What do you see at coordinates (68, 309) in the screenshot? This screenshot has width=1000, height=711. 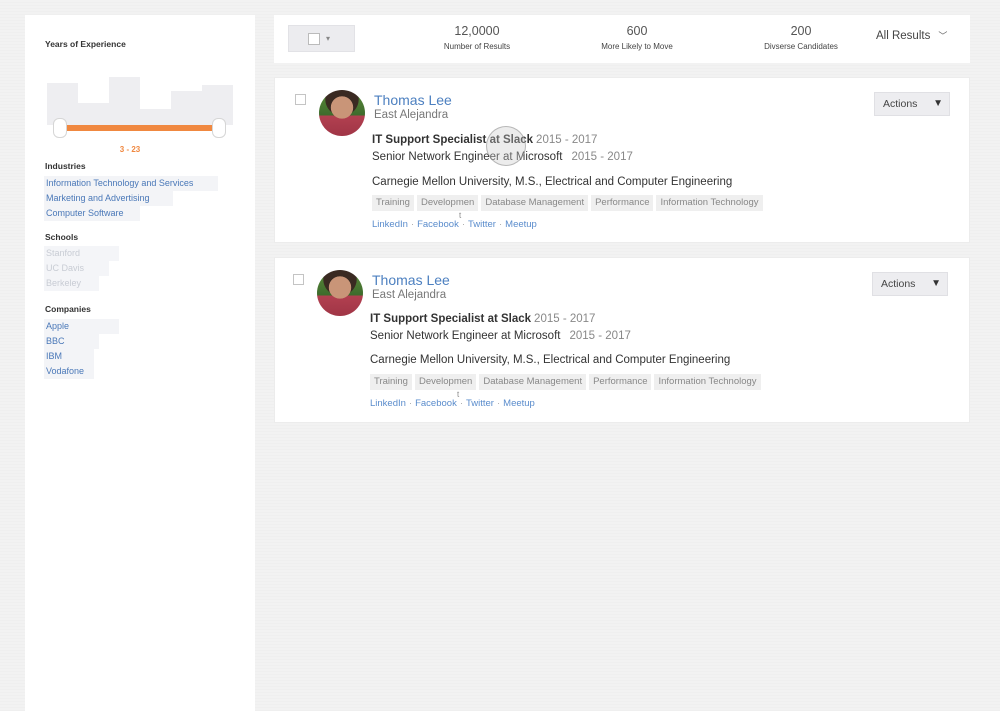 I see `companies-title: Companies` at bounding box center [68, 309].